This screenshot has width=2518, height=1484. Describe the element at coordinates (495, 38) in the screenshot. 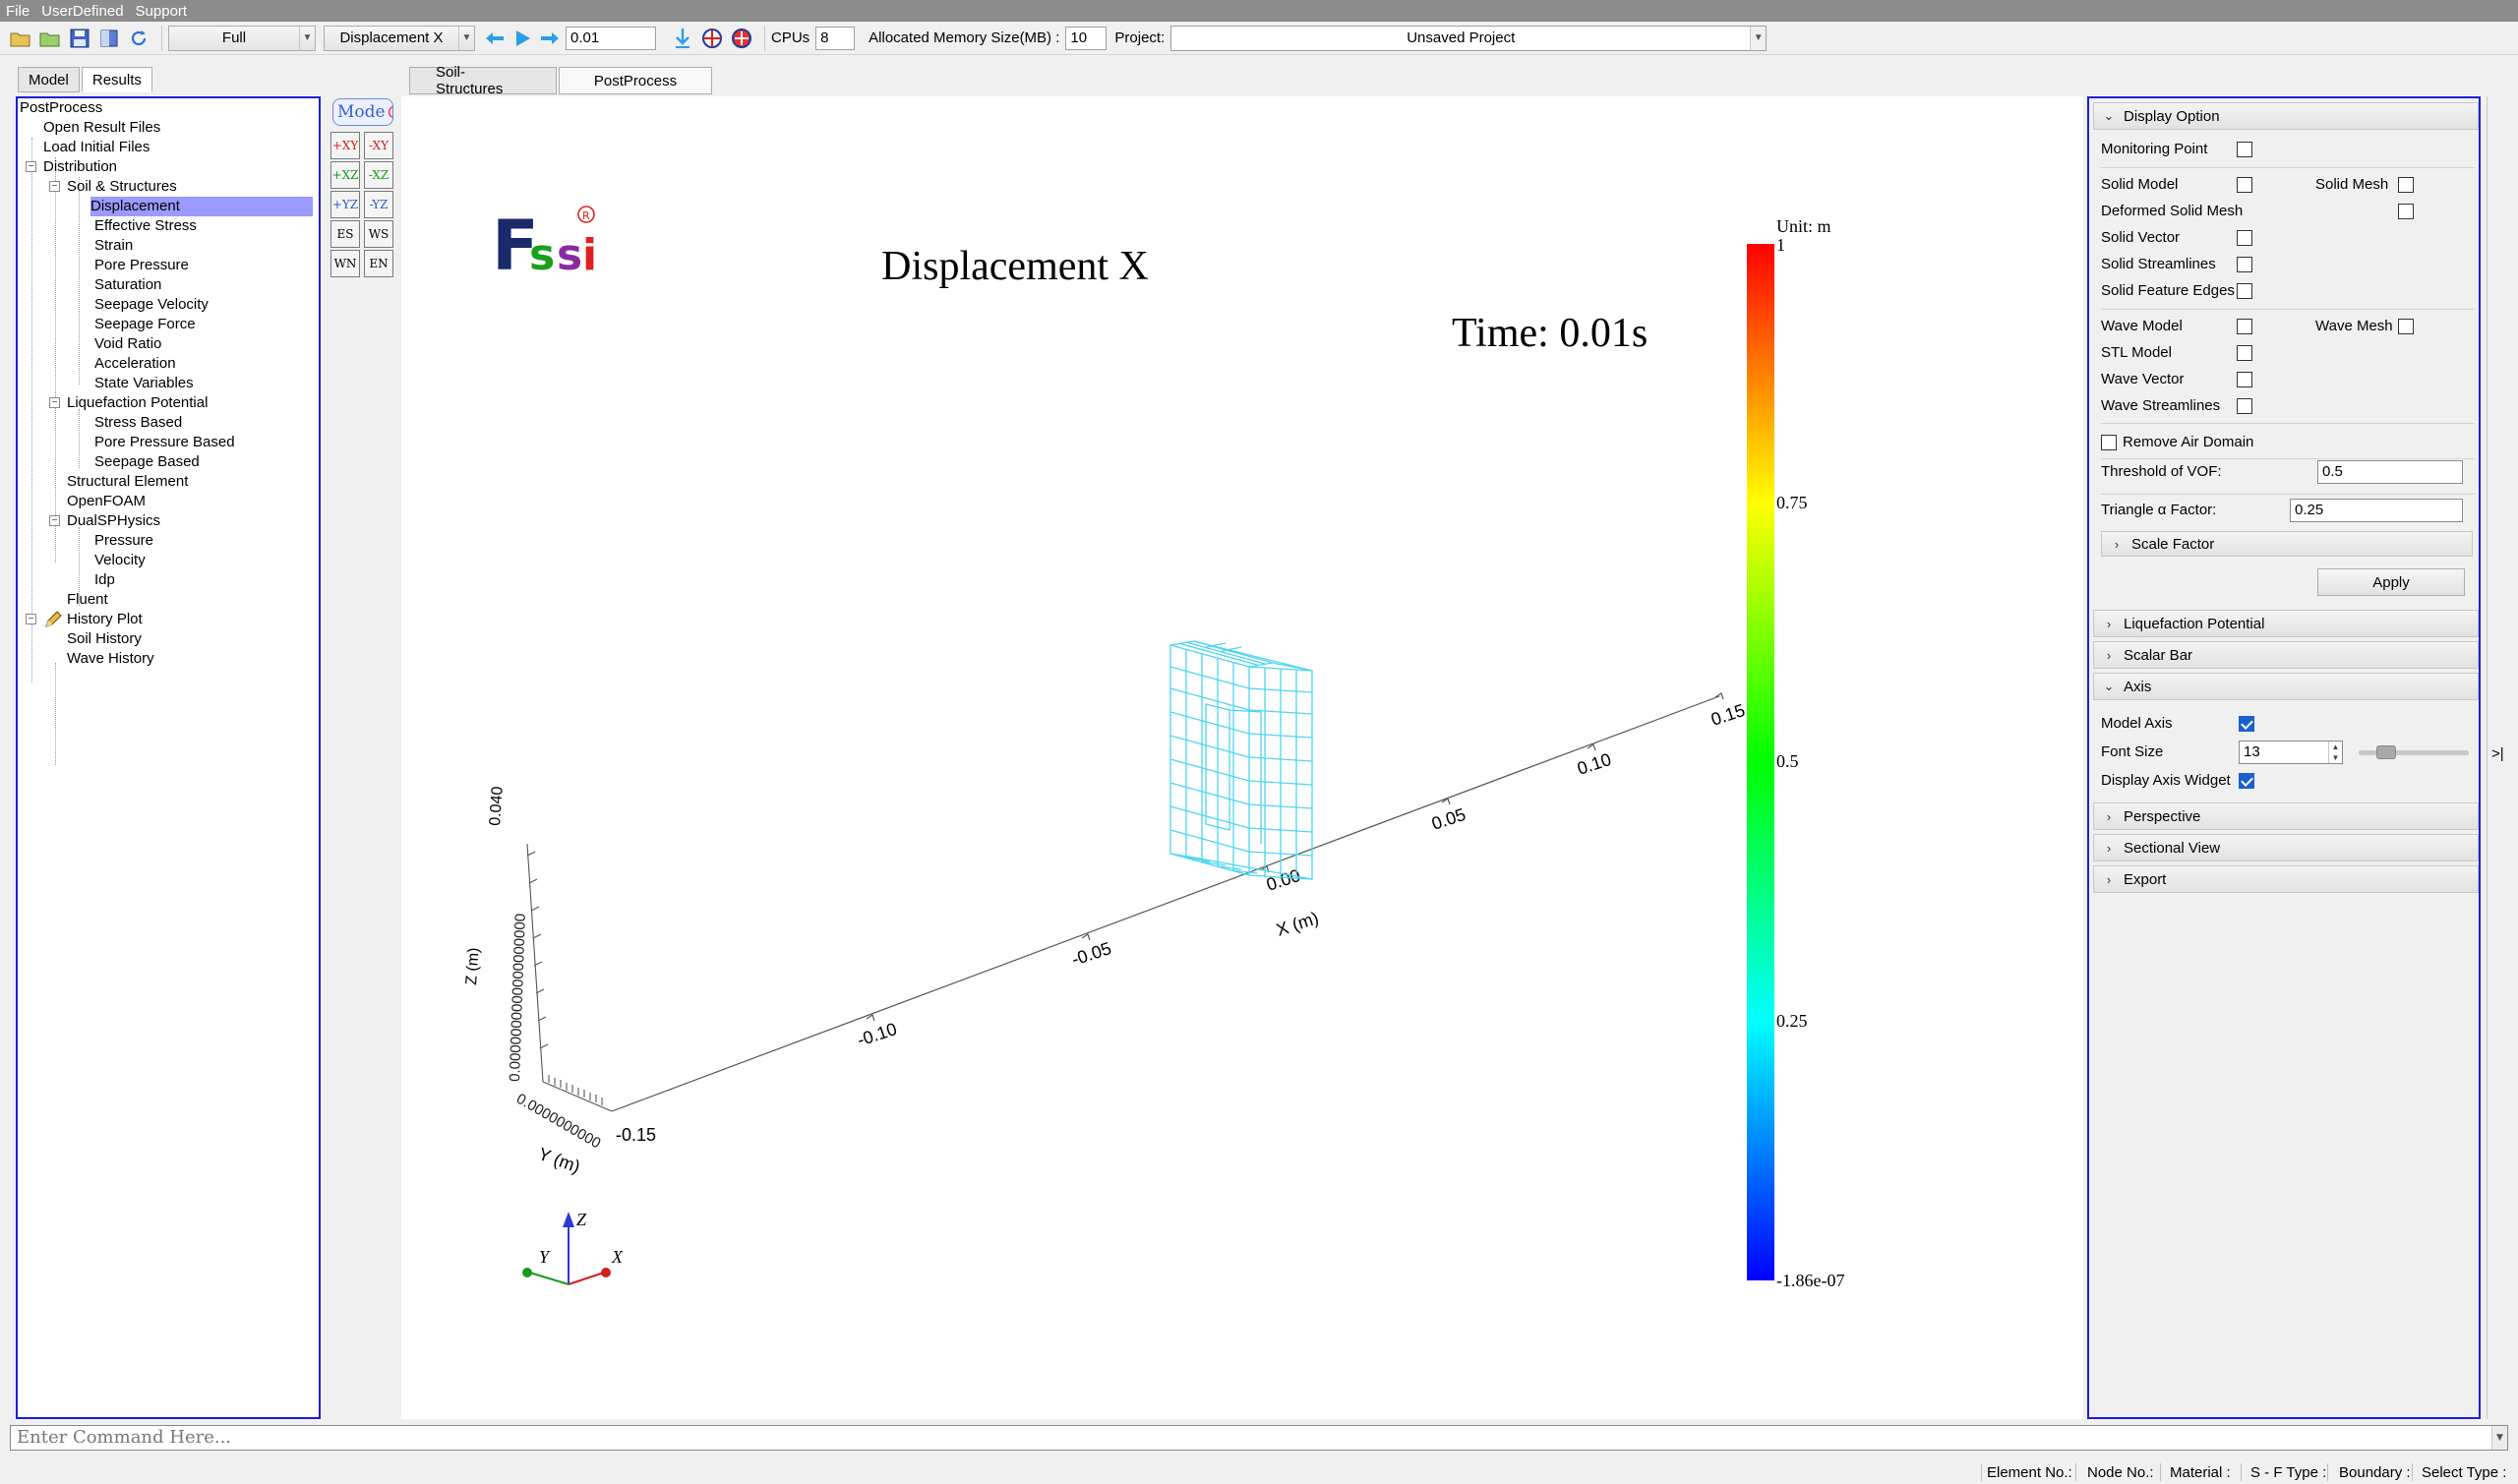

I see `step-back-icon` at that location.